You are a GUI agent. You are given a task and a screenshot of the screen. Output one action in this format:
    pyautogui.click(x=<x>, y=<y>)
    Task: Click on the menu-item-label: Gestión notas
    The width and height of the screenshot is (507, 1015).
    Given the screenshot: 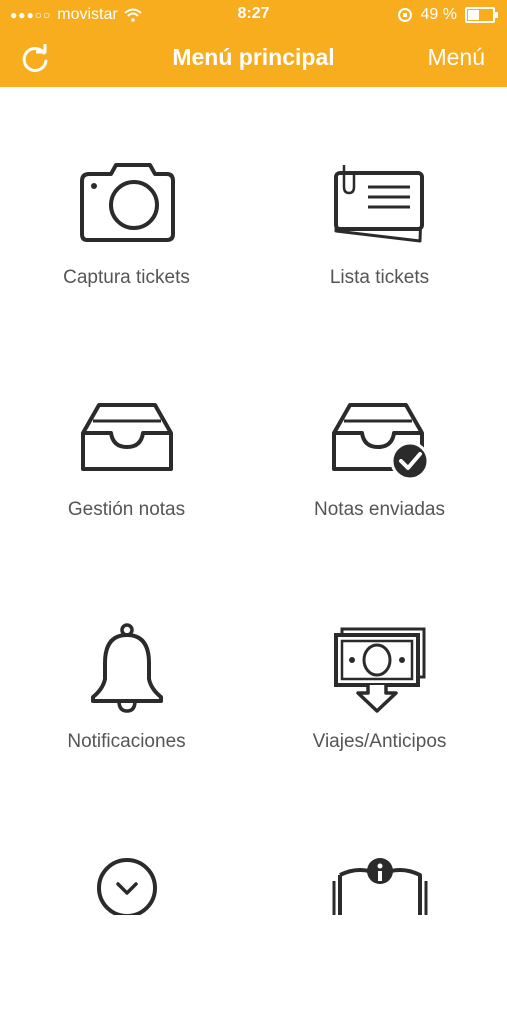 What is the action you would take?
    pyautogui.click(x=126, y=509)
    